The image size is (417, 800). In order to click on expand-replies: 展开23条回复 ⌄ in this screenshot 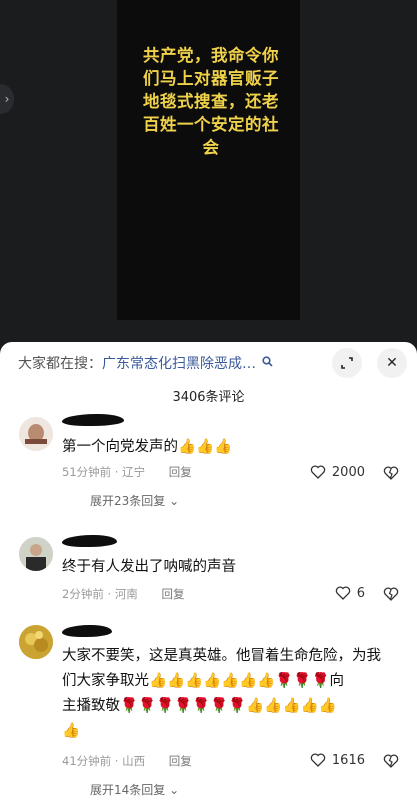, I will do `click(134, 500)`.